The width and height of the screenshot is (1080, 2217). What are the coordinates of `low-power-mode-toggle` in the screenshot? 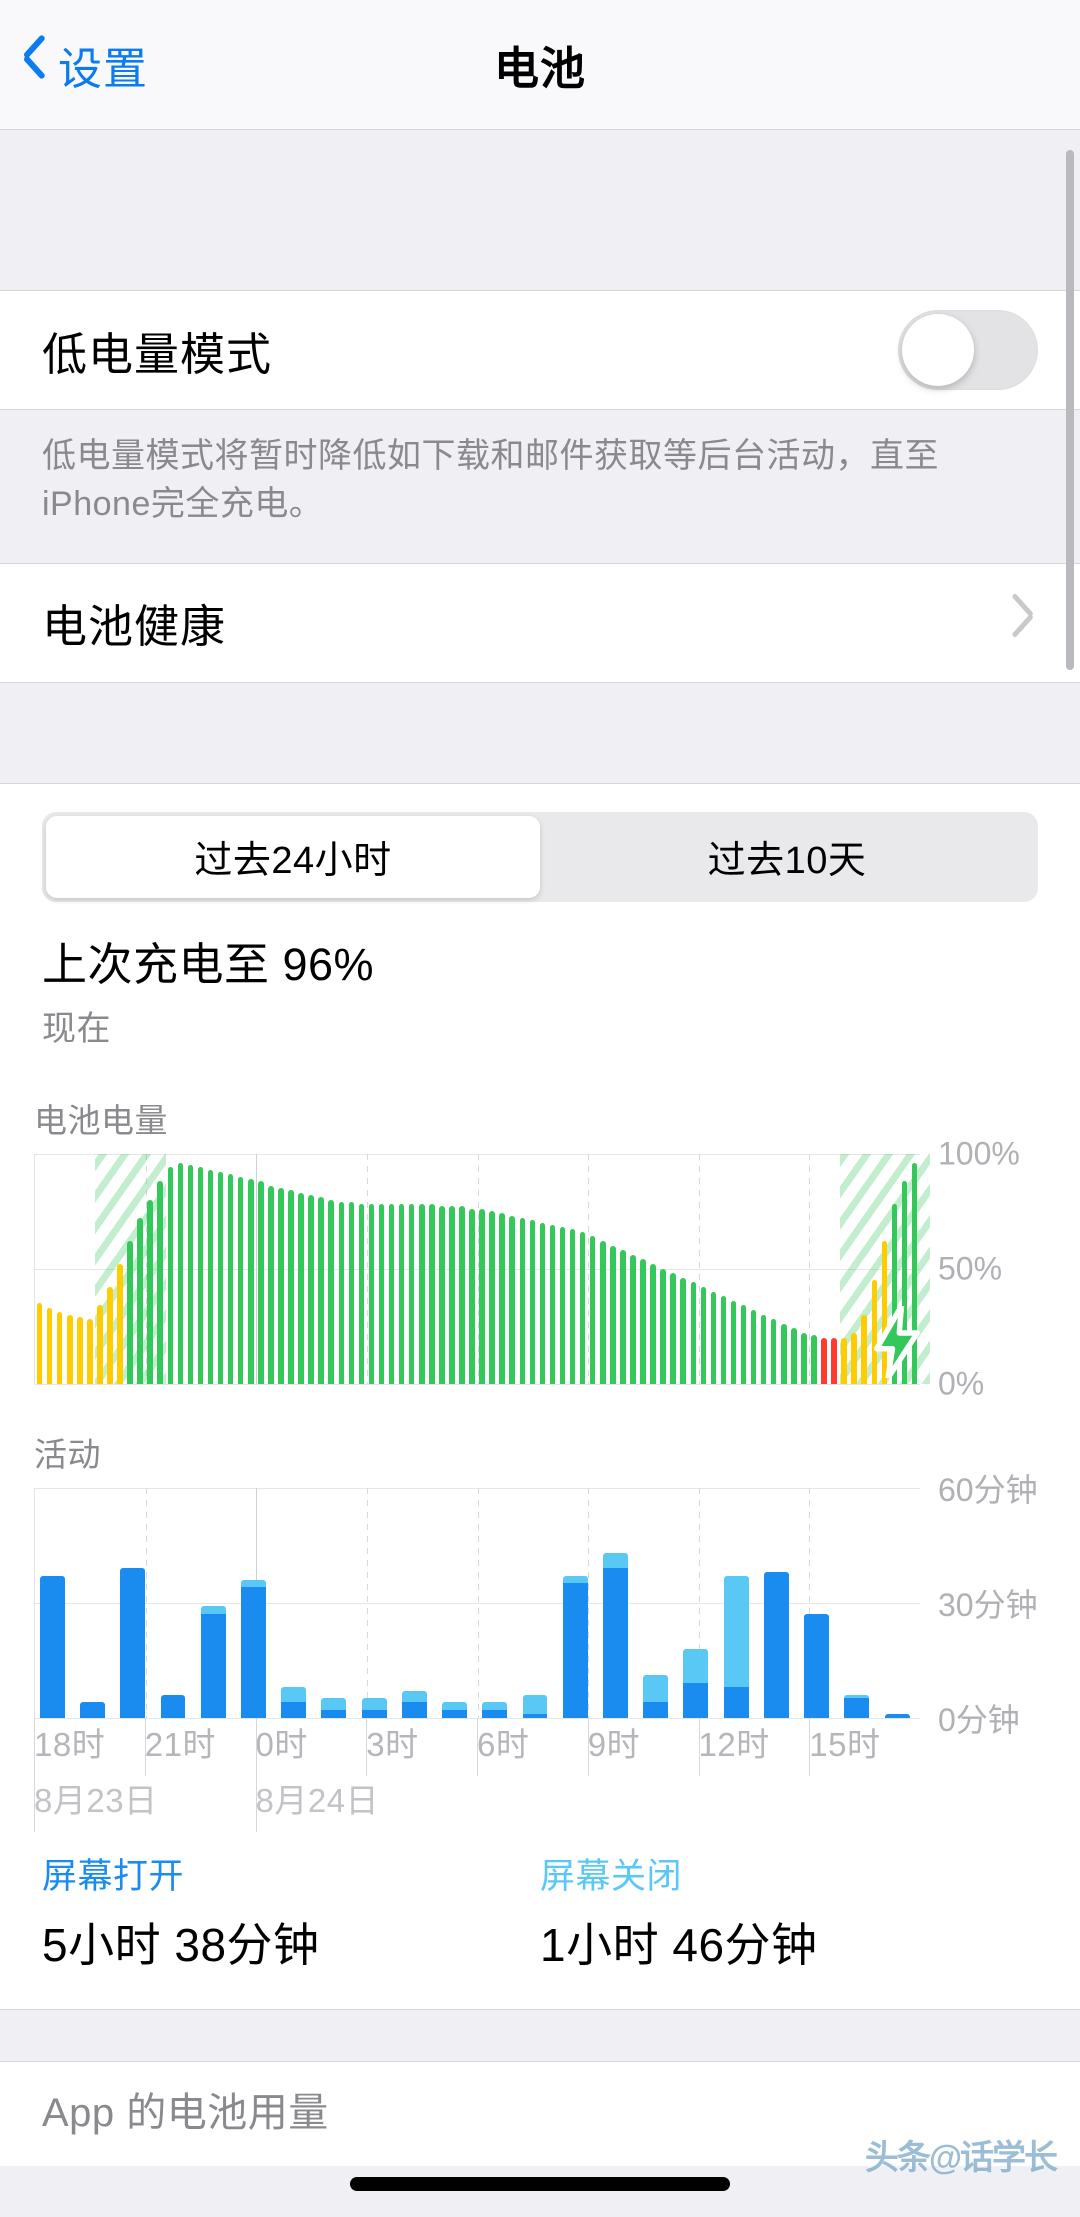 It's located at (968, 350).